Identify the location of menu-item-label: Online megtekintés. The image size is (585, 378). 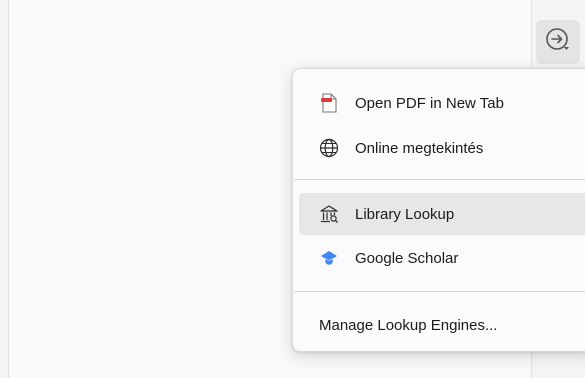
(419, 148).